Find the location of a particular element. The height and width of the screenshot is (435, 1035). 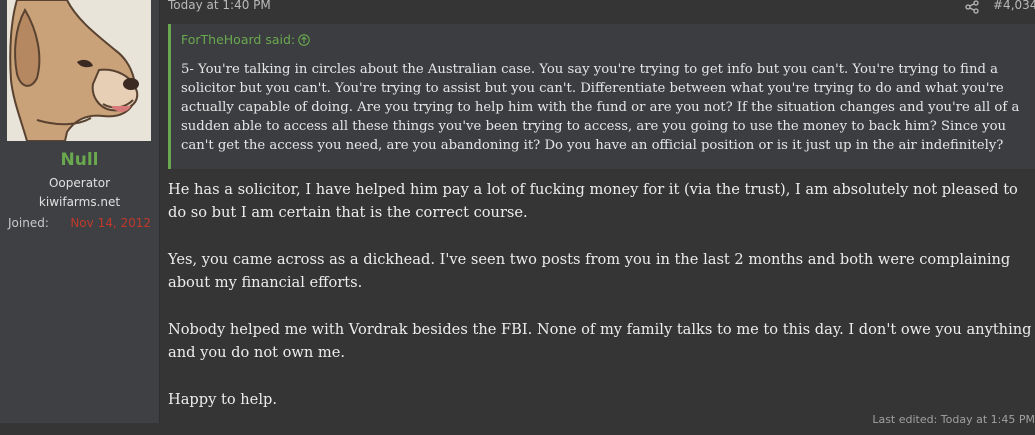

last-edited: Last edited: Today at 1:45 PM is located at coordinates (953, 419).